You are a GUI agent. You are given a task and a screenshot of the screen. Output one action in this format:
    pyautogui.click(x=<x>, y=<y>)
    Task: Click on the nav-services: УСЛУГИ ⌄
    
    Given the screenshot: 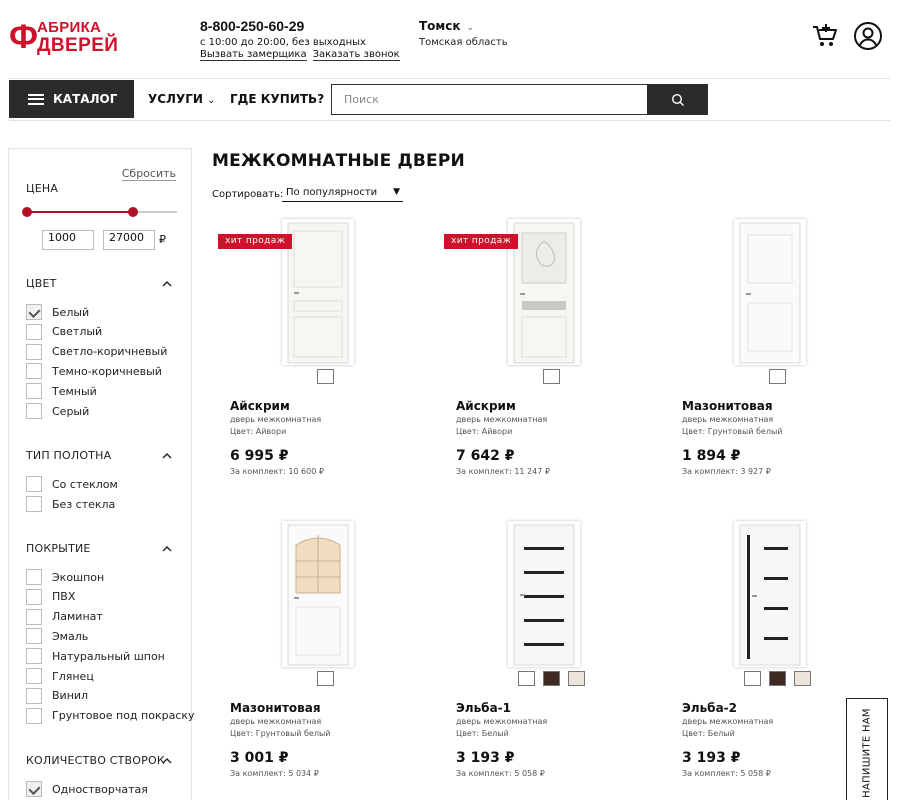 What is the action you would take?
    pyautogui.click(x=182, y=99)
    